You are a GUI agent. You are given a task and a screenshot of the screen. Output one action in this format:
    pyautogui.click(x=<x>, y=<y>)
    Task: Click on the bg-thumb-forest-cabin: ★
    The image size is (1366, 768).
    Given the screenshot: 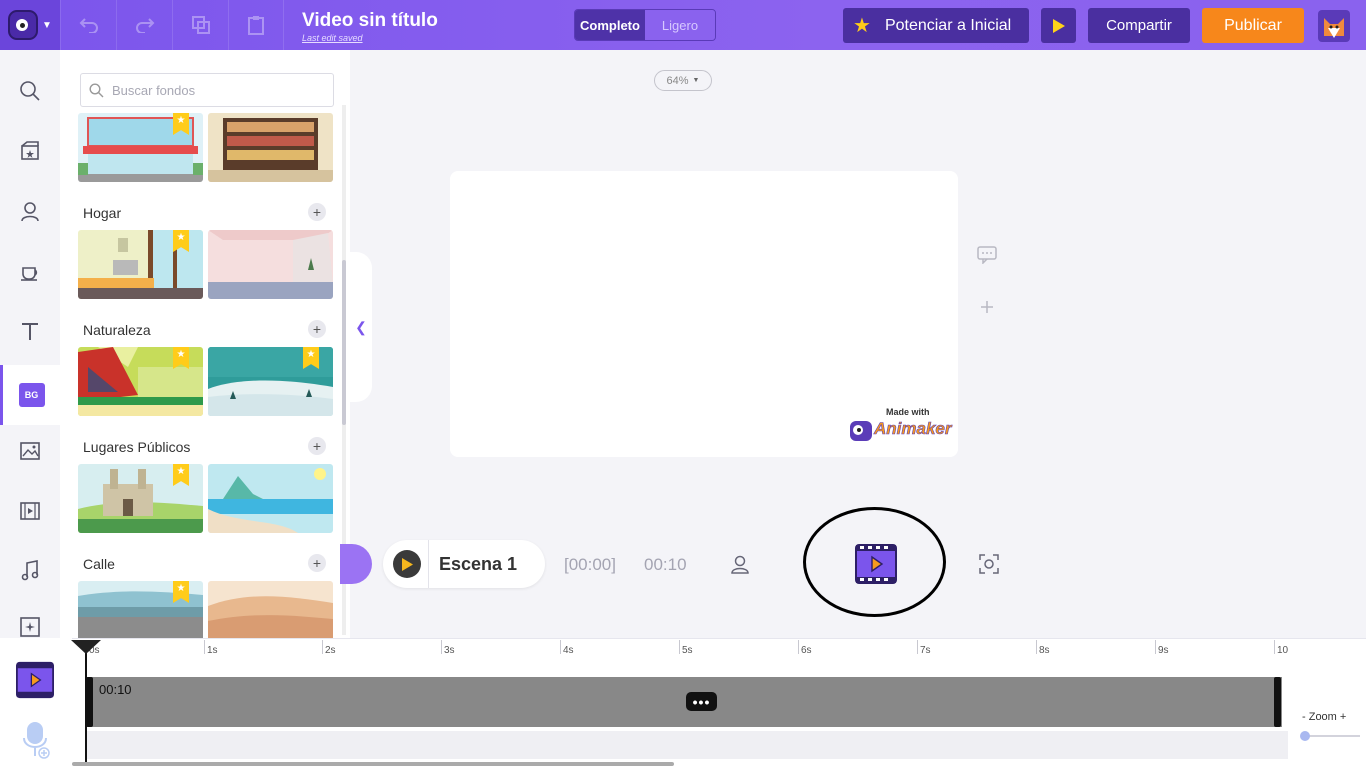 What is the action you would take?
    pyautogui.click(x=140, y=381)
    